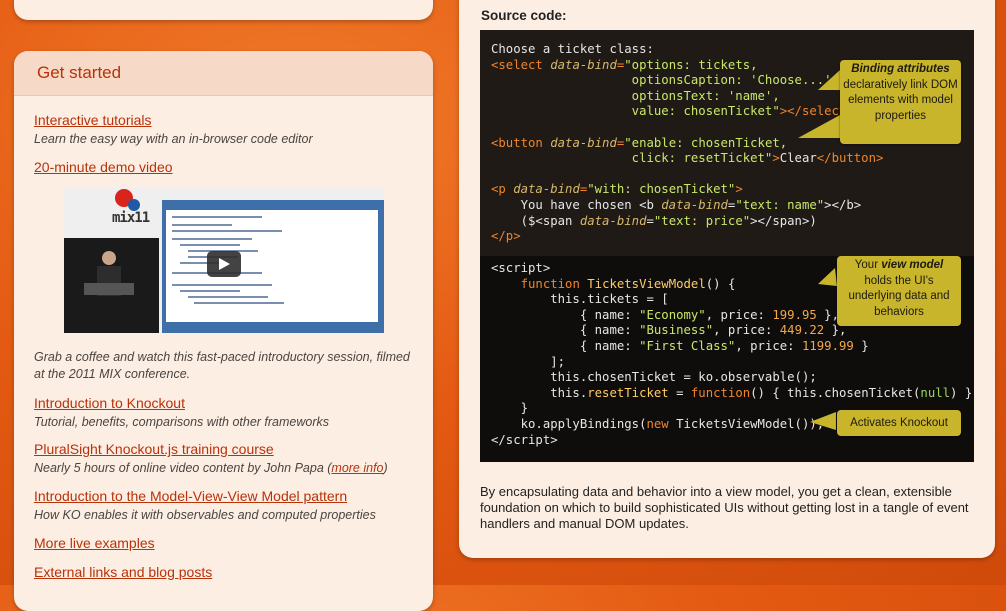 The width and height of the screenshot is (1006, 611). Describe the element at coordinates (224, 260) in the screenshot. I see `demo-video-thumbnail: mix11` at that location.